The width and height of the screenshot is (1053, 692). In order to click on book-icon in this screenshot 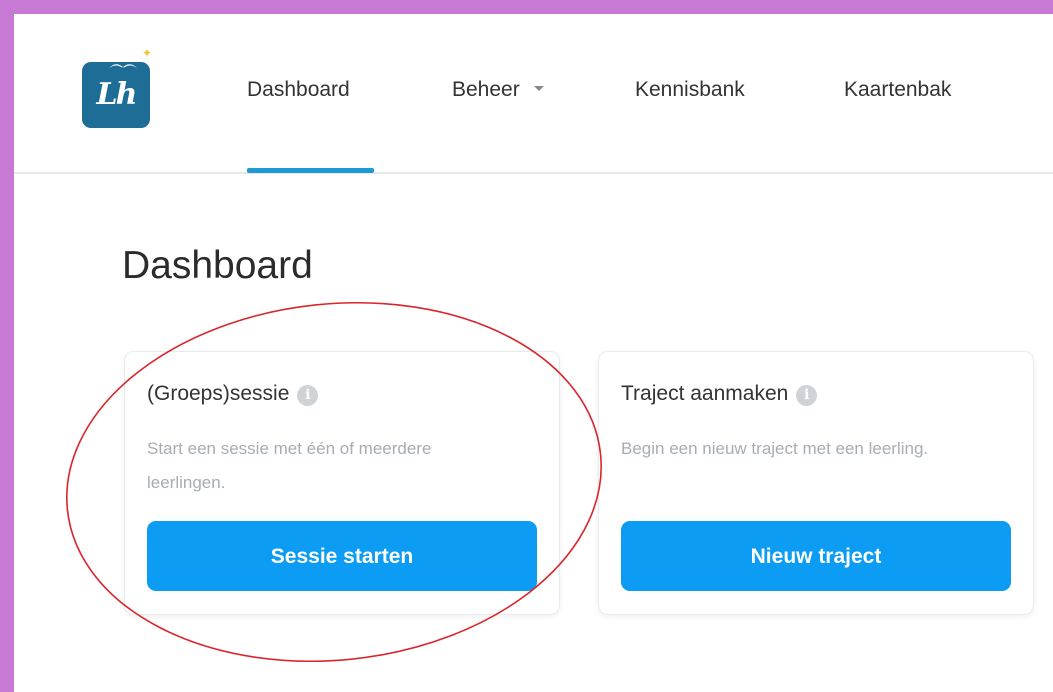, I will do `click(123, 67)`.